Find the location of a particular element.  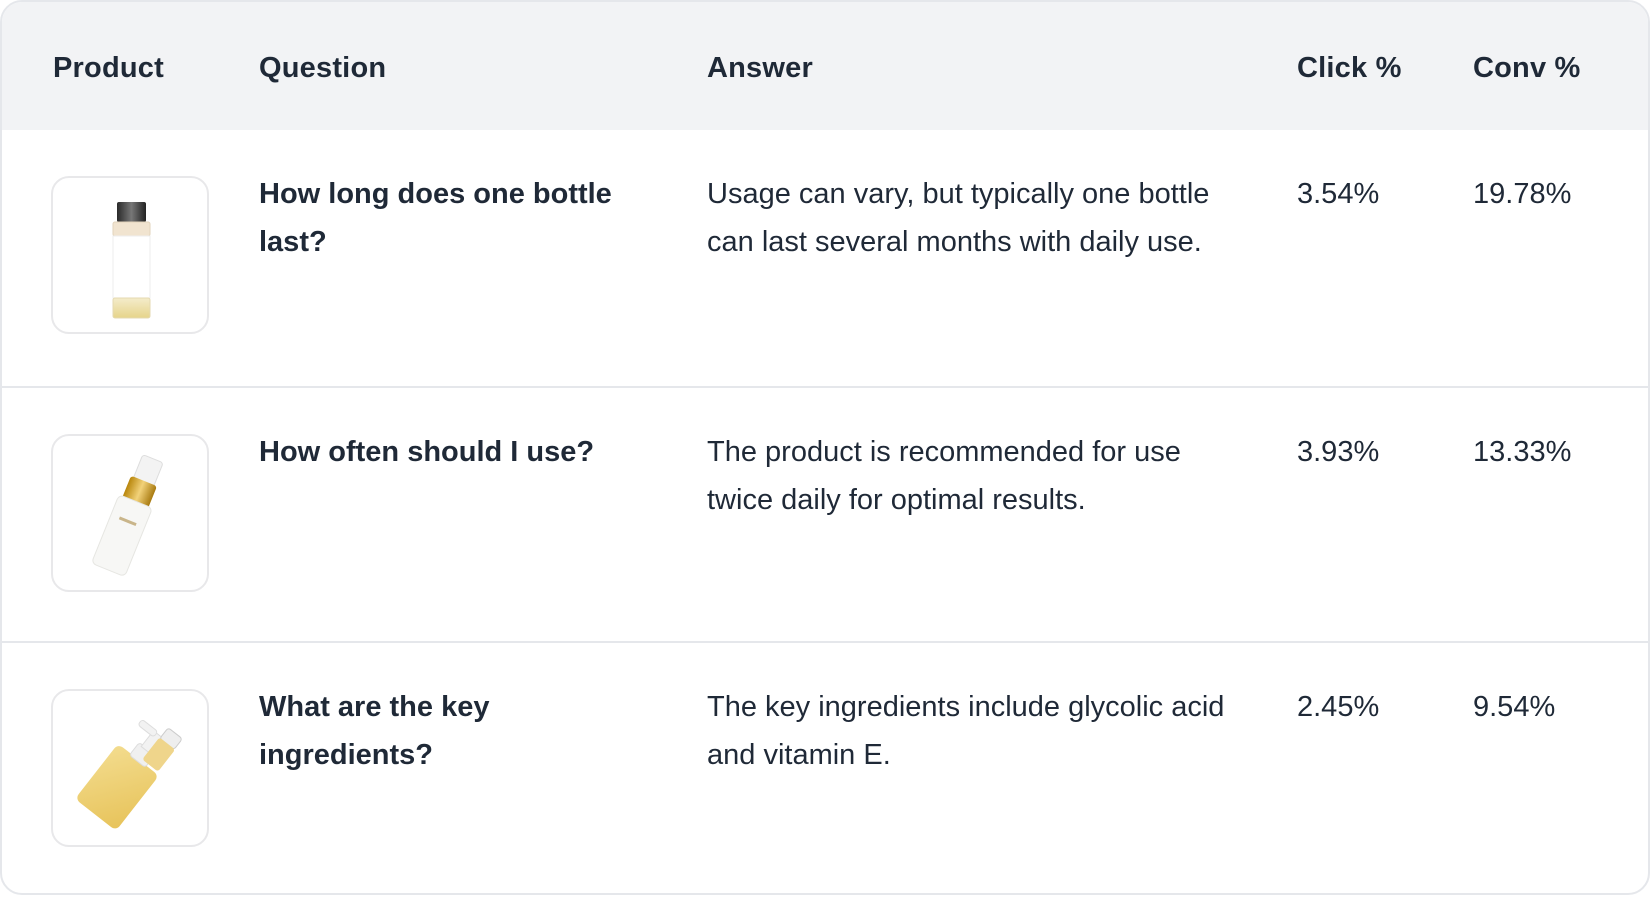

pump-bottle-set-icon is located at coordinates (129, 774).